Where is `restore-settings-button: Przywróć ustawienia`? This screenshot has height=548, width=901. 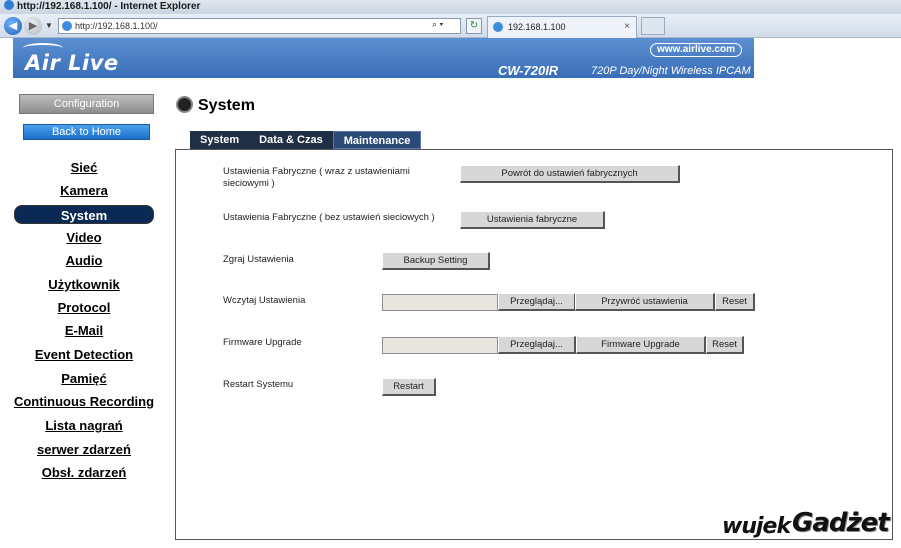
restore-settings-button: Przywróć ustawienia is located at coordinates (645, 302).